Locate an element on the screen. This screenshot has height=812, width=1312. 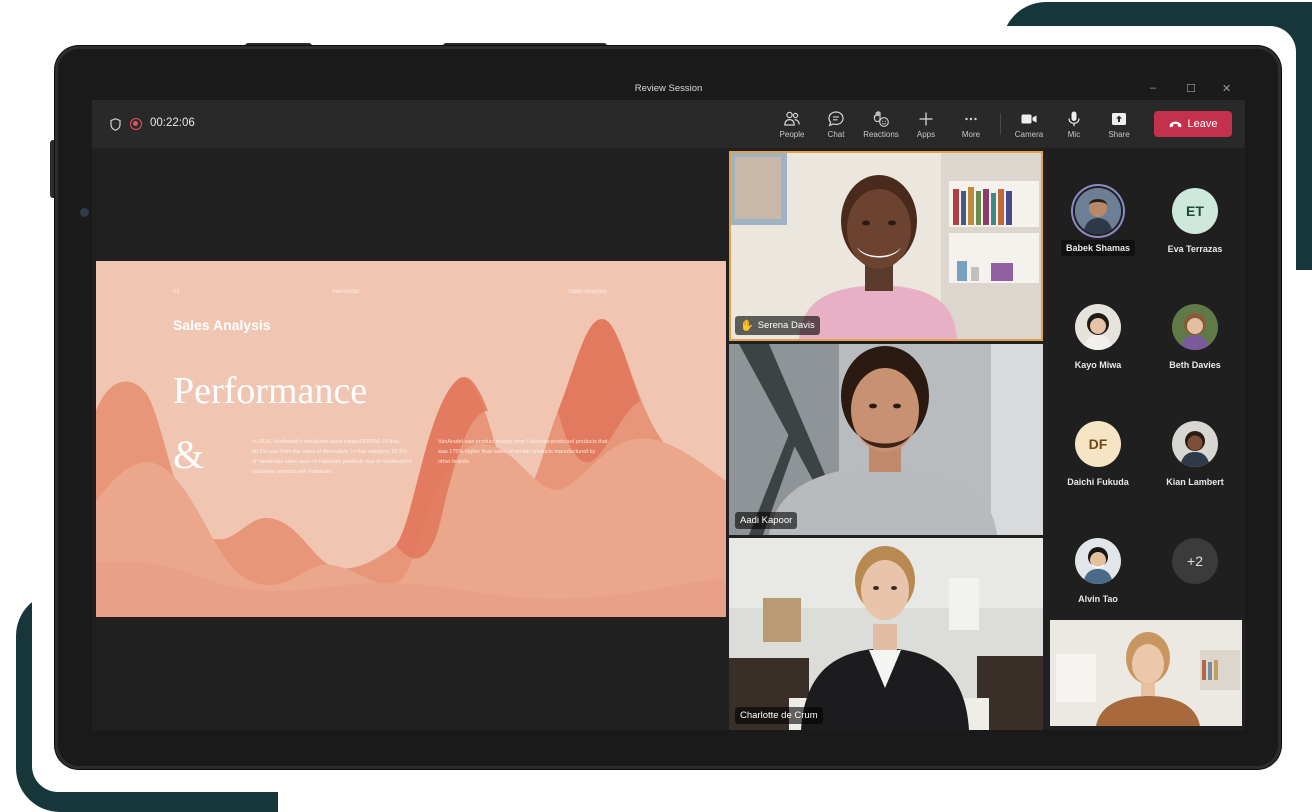
window-title: Review Session is located at coordinates (668, 88).